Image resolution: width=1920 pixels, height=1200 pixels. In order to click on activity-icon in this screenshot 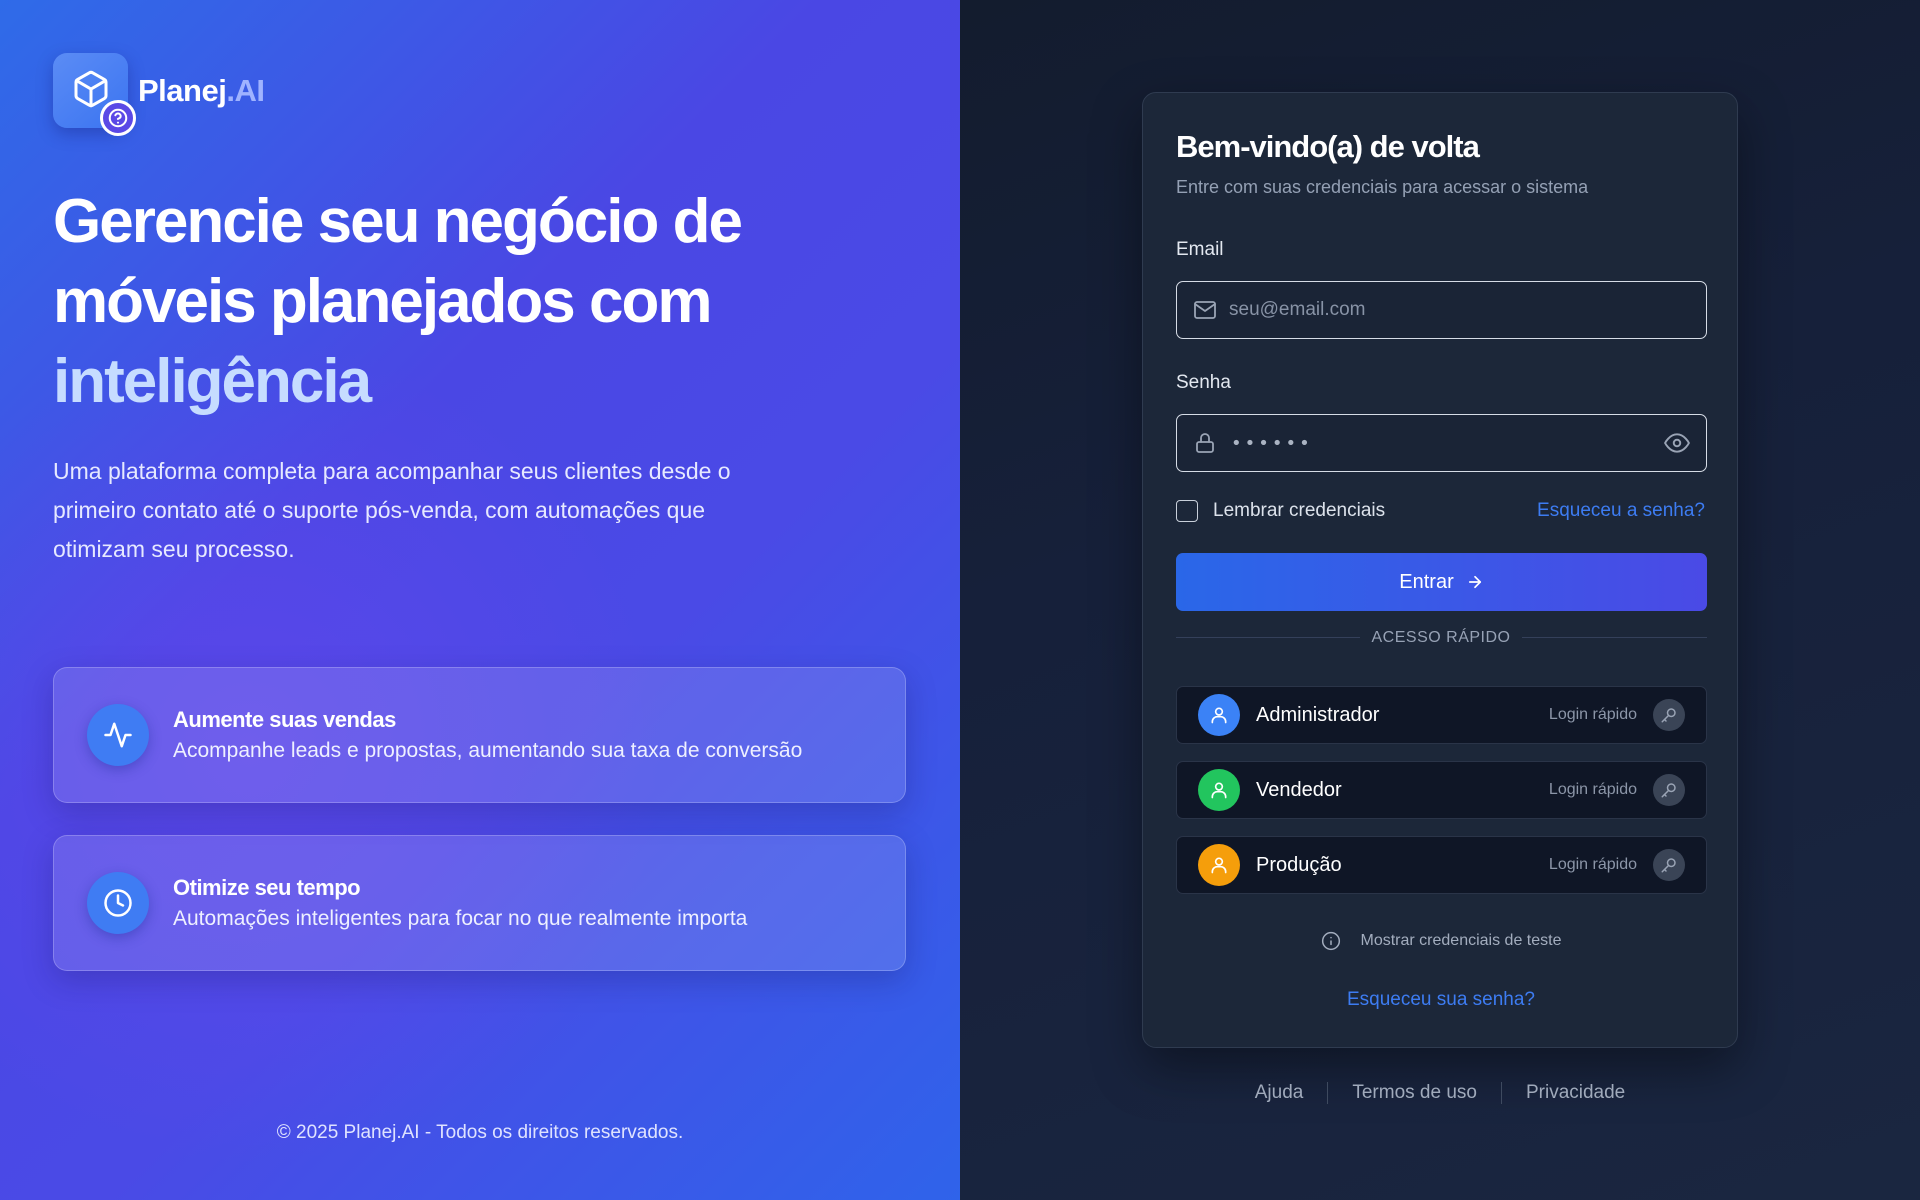, I will do `click(118, 735)`.